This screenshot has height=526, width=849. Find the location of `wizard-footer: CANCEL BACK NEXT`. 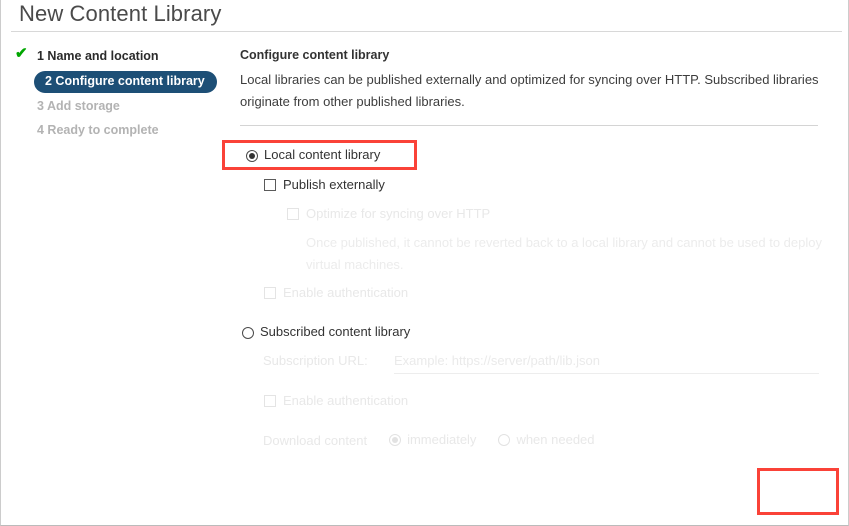

wizard-footer: CANCEL BACK NEXT is located at coordinates (424, 492).